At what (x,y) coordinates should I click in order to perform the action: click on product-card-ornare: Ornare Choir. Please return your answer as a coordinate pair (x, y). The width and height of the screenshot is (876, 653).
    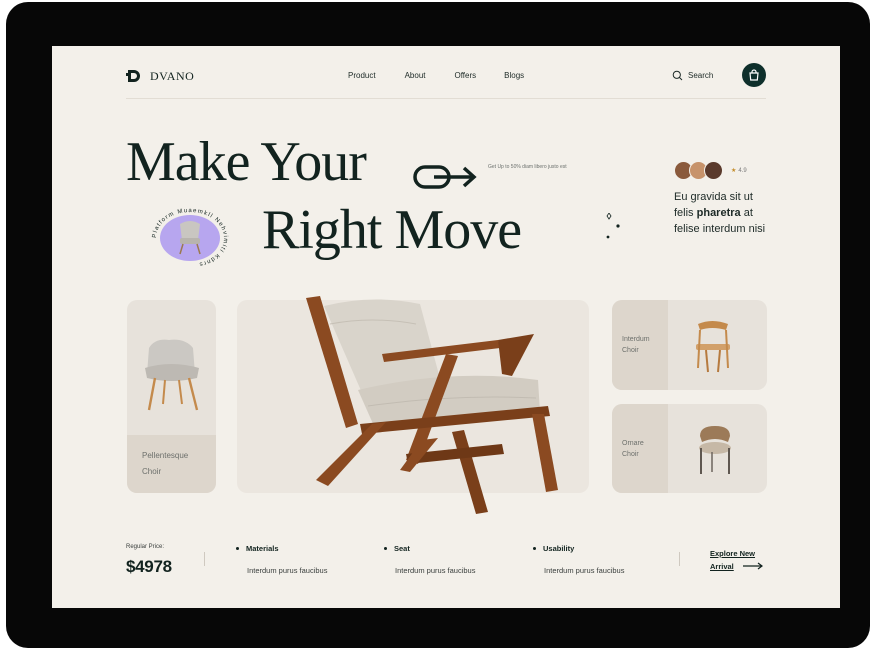
    Looking at the image, I should click on (689, 448).